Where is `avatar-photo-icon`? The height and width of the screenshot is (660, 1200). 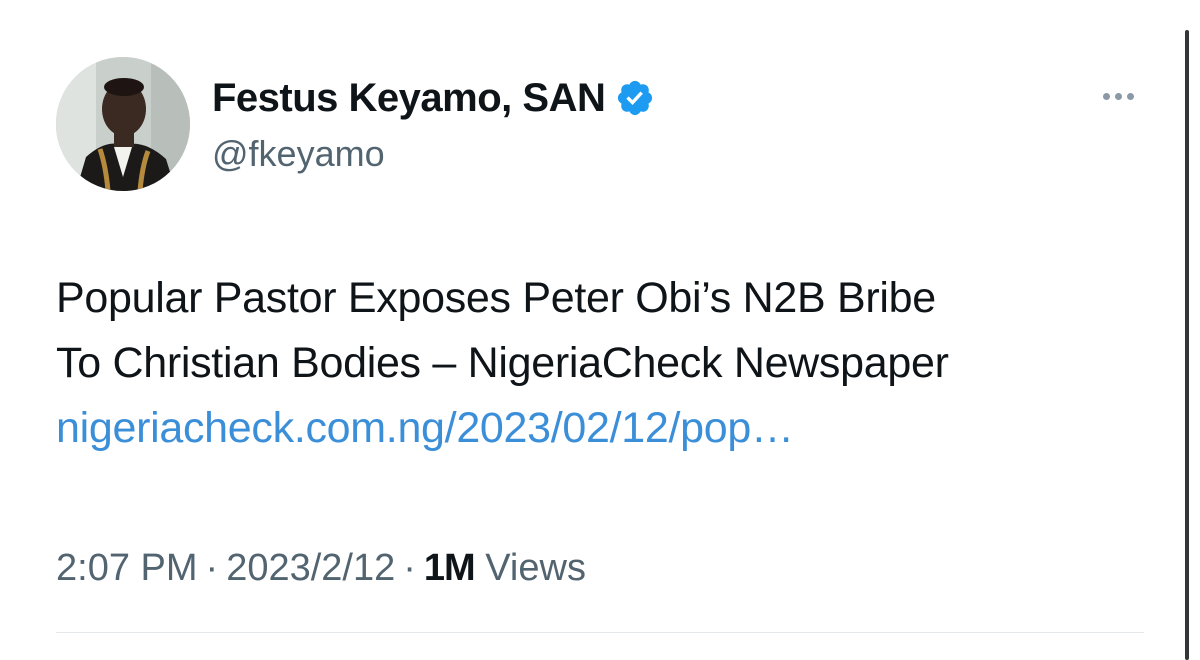 avatar-photo-icon is located at coordinates (123, 124).